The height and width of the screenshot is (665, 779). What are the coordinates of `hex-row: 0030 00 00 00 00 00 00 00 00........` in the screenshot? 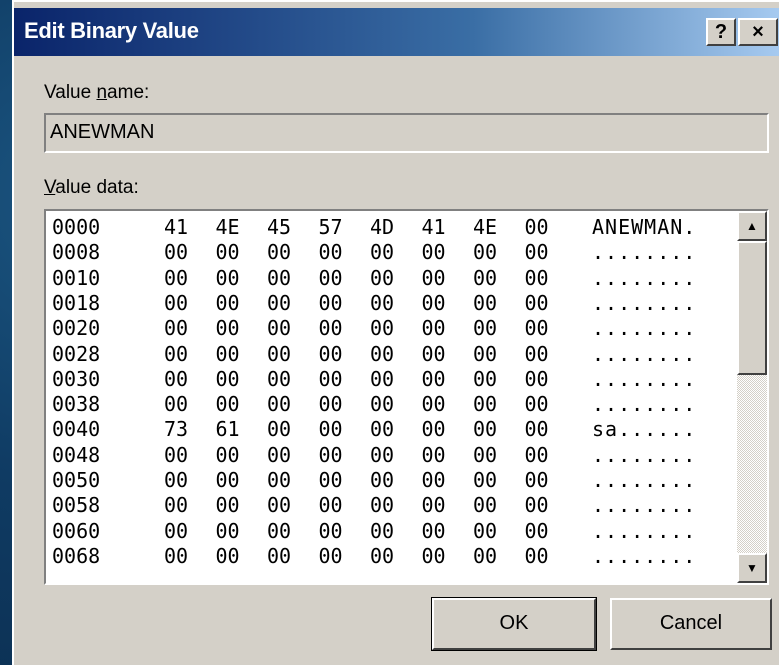 It's located at (392, 379).